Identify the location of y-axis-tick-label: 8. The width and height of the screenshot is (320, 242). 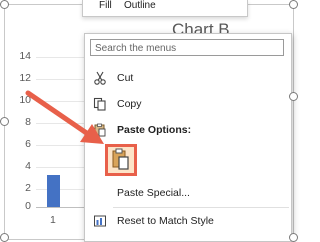
(28, 122).